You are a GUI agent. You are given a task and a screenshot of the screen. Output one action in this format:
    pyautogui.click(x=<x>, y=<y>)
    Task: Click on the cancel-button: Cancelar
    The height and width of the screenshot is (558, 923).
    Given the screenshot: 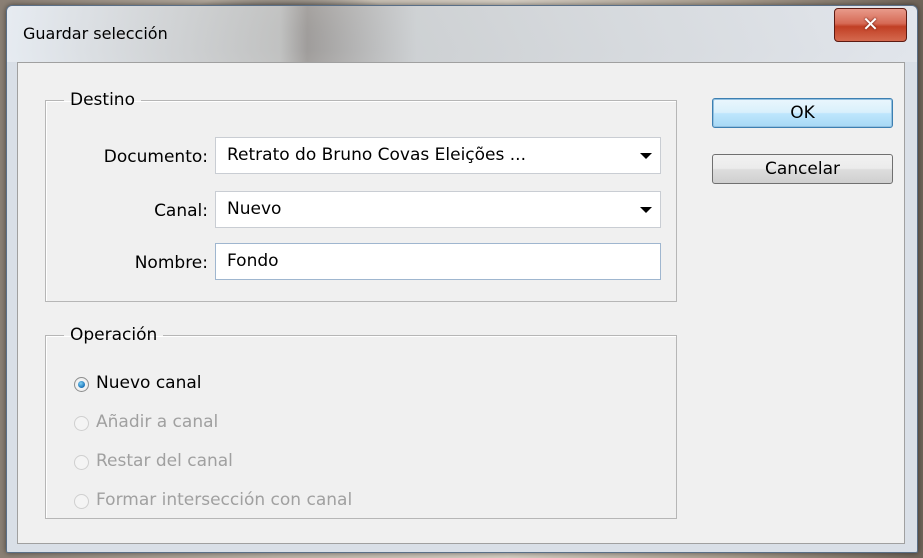 What is the action you would take?
    pyautogui.click(x=802, y=169)
    